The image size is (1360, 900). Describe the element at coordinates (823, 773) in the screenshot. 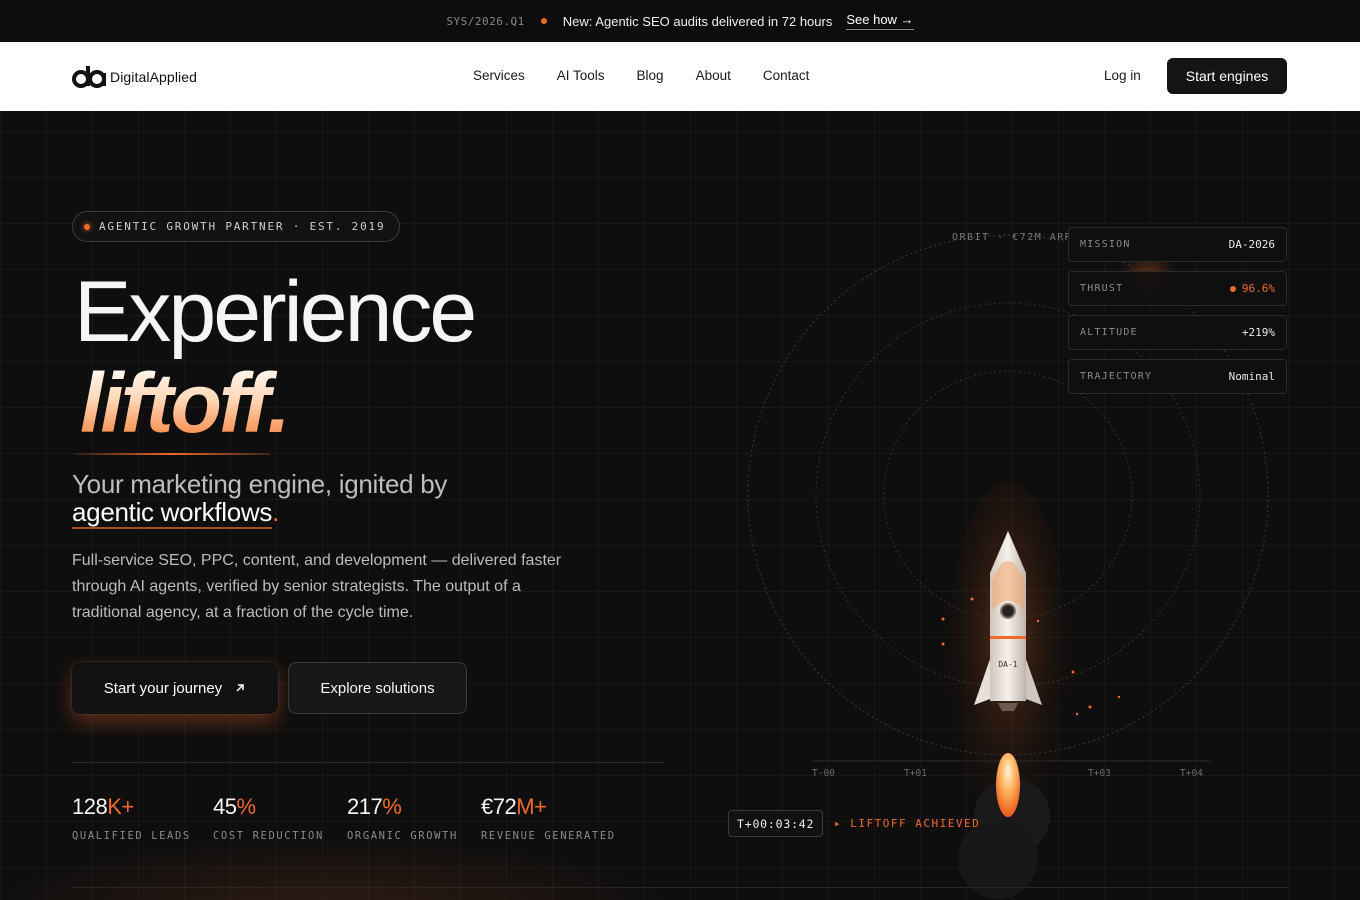

I see `timeline-tick: T-00` at that location.